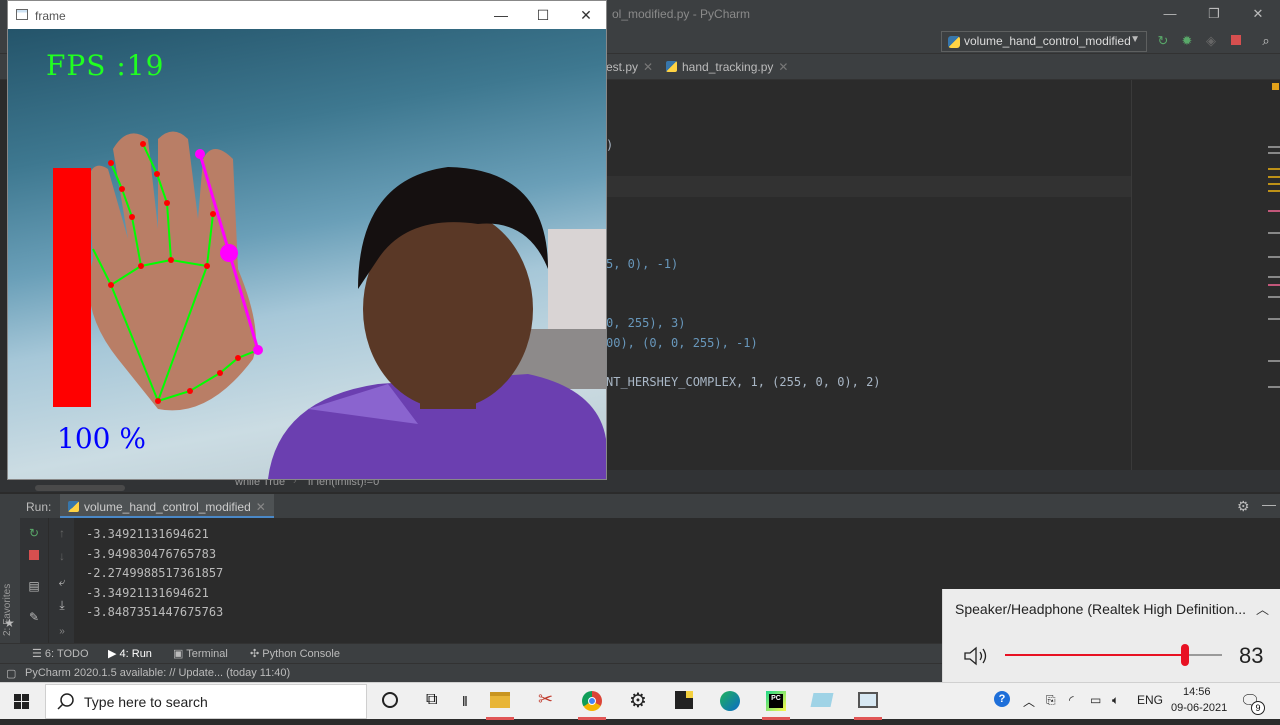 The image size is (1280, 725). I want to click on neck-shape, so click(448, 389).